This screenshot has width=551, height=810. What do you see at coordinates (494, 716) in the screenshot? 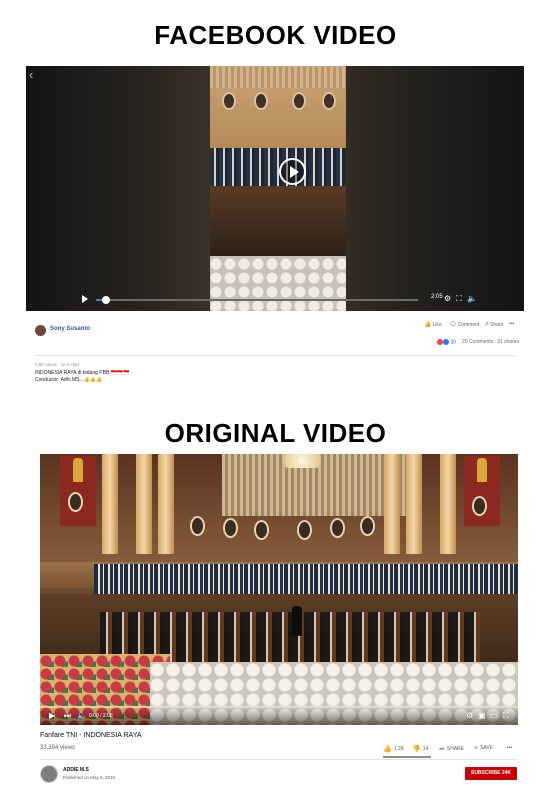
I see `theater-icon: ▭` at bounding box center [494, 716].